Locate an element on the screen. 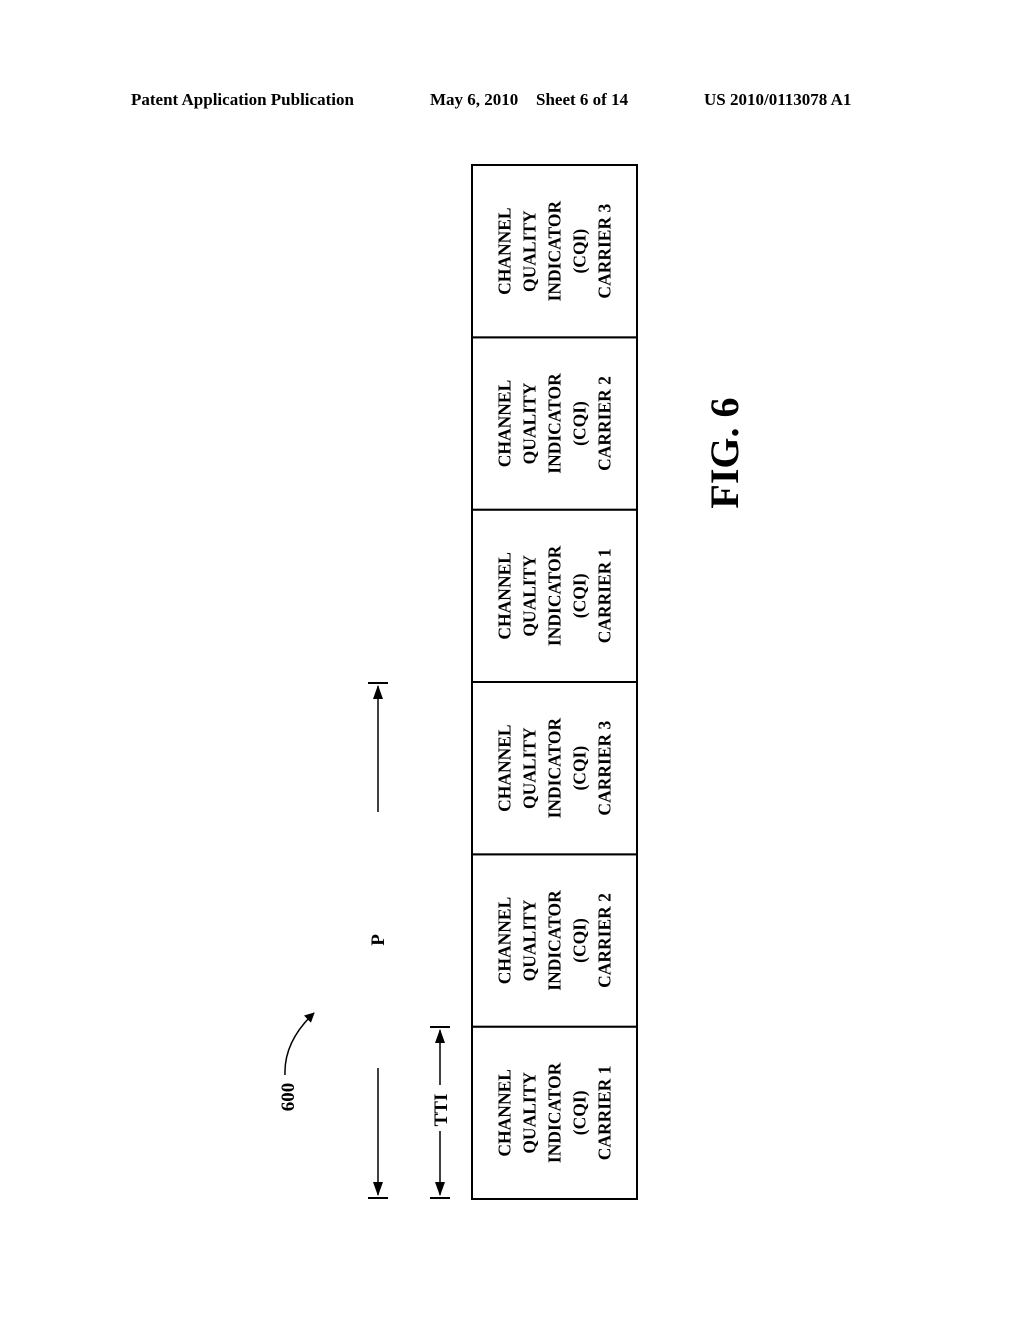  reference-numeral: 600 is located at coordinates (296, 1062).